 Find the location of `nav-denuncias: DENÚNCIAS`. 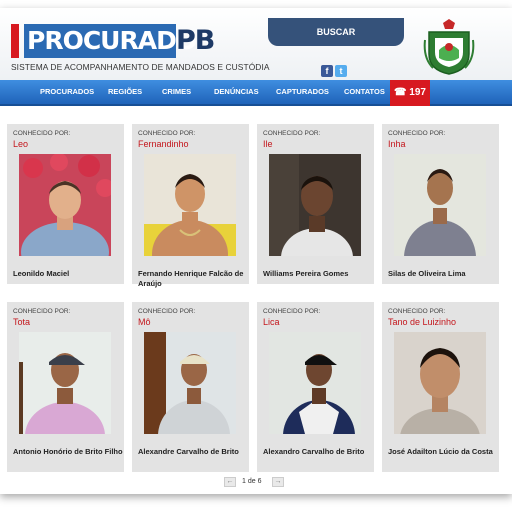

nav-denuncias: DENÚNCIAS is located at coordinates (236, 92).